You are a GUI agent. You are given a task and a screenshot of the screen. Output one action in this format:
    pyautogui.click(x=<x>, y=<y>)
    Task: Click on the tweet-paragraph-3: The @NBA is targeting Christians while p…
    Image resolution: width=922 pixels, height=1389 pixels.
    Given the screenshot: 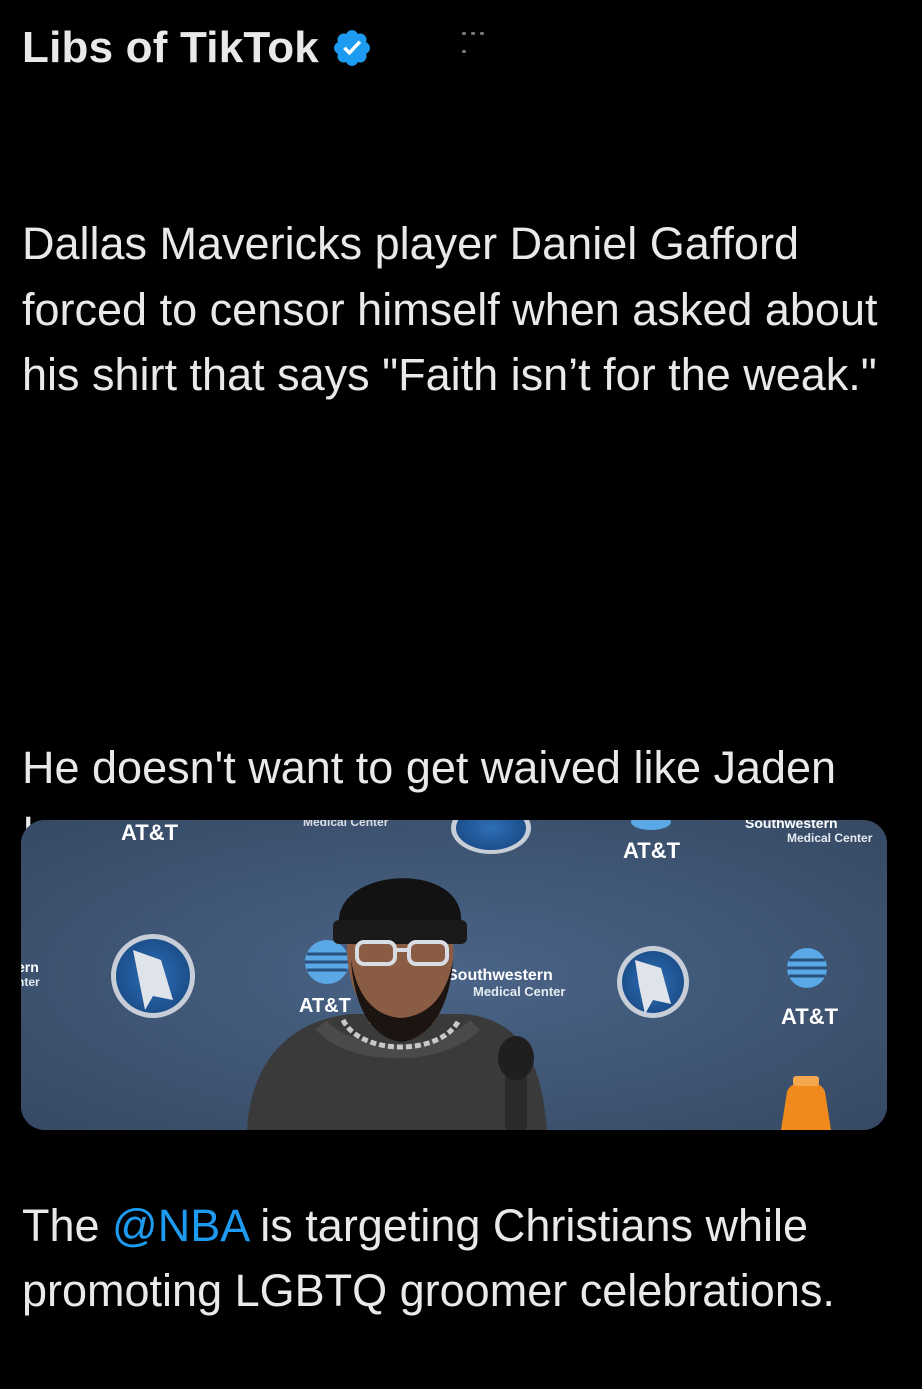 What is the action you would take?
    pyautogui.click(x=462, y=1258)
    